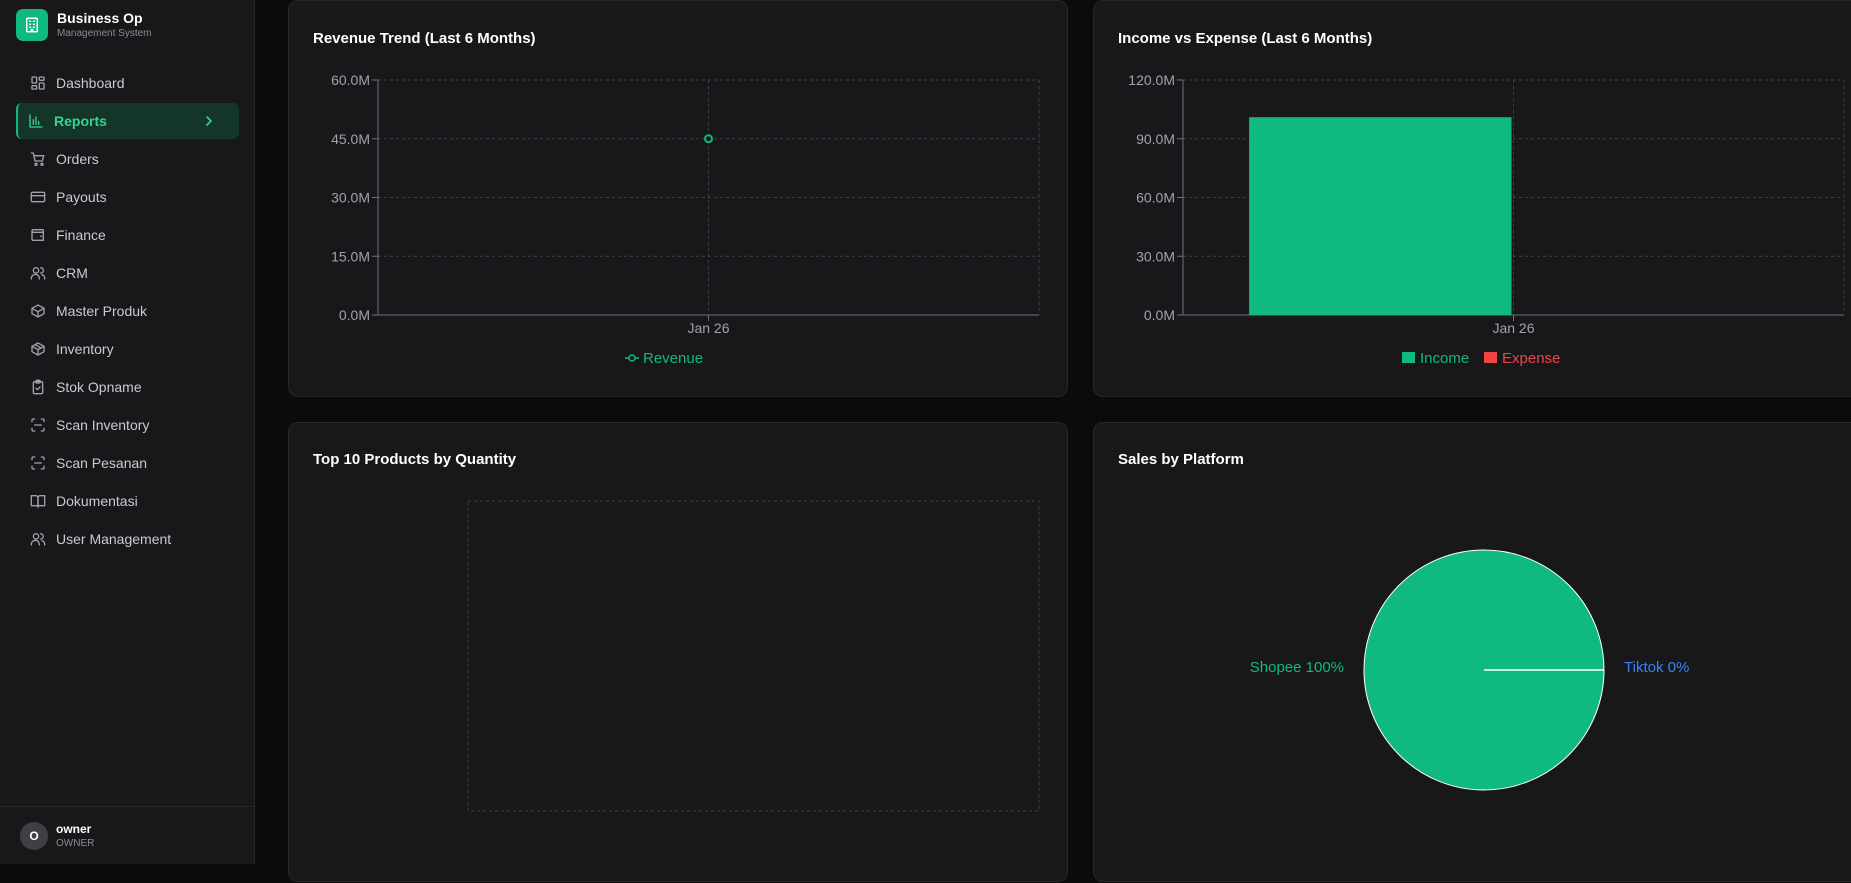 This screenshot has width=1851, height=883. I want to click on sidebar-item-label: CRM, so click(72, 273).